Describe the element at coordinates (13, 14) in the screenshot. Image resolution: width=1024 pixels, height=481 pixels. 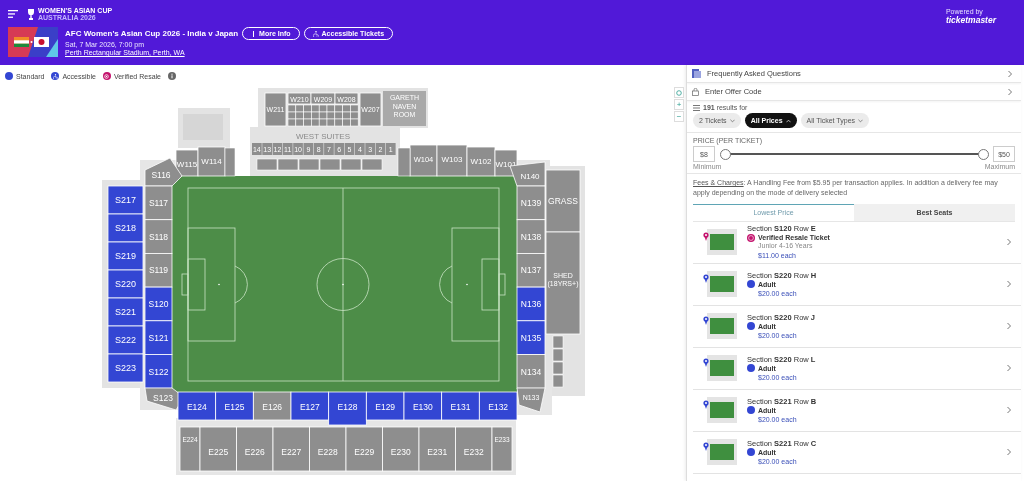
I see `menu-icon` at that location.